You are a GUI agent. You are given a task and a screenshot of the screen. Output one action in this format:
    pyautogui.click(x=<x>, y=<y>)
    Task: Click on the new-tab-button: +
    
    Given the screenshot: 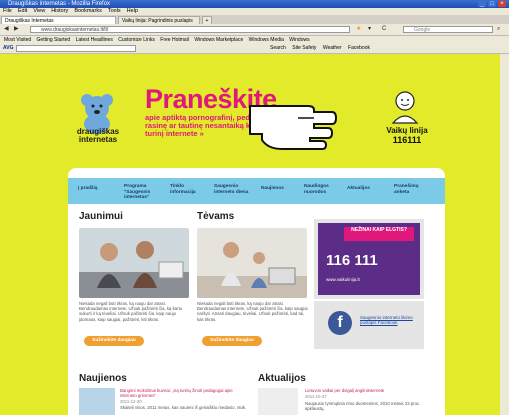 What is the action you would take?
    pyautogui.click(x=207, y=20)
    